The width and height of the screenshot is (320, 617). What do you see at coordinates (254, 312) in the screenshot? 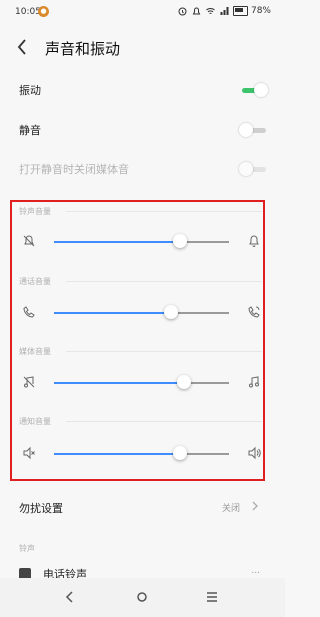
I see `phone-volume-icon` at bounding box center [254, 312].